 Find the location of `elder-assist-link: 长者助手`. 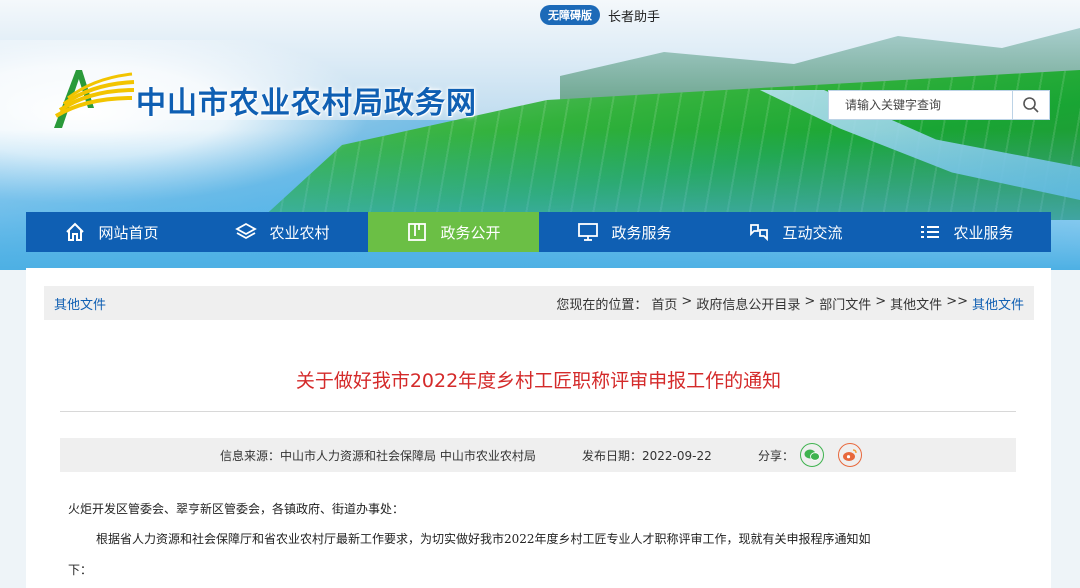

elder-assist-link: 长者助手 is located at coordinates (634, 15).